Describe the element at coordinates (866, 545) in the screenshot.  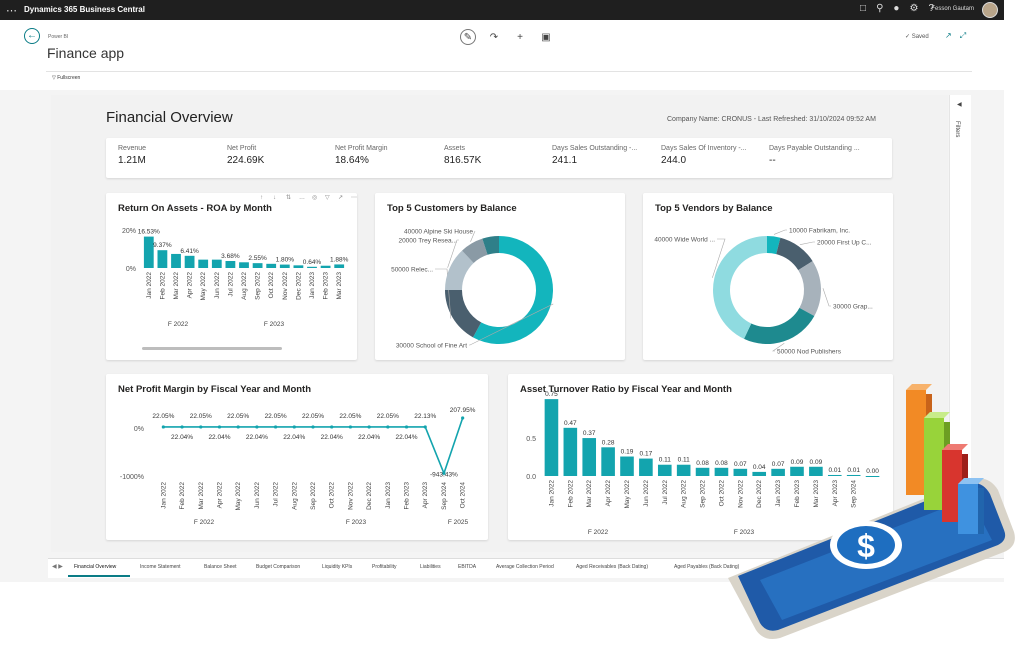
I see `dollar-coin-icon: $` at that location.